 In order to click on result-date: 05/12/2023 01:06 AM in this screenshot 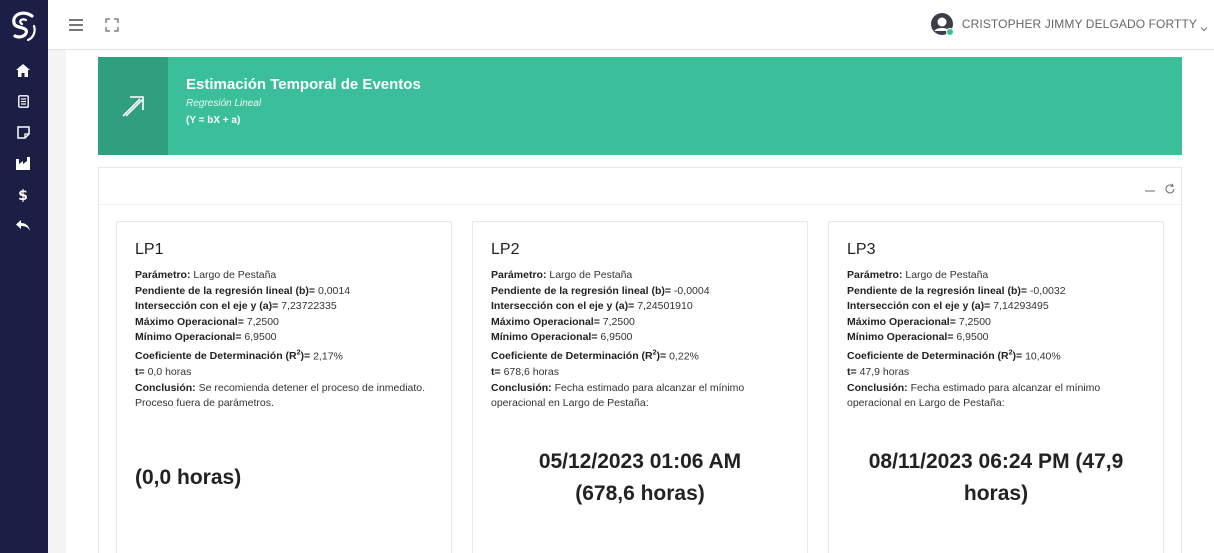, I will do `click(640, 461)`.